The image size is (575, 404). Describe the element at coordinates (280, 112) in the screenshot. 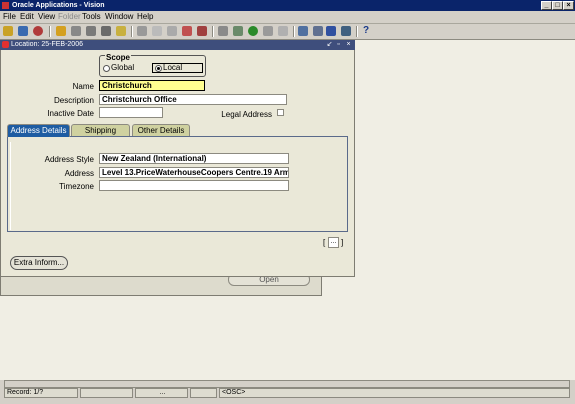

I see `legal-address-checkbox` at that location.